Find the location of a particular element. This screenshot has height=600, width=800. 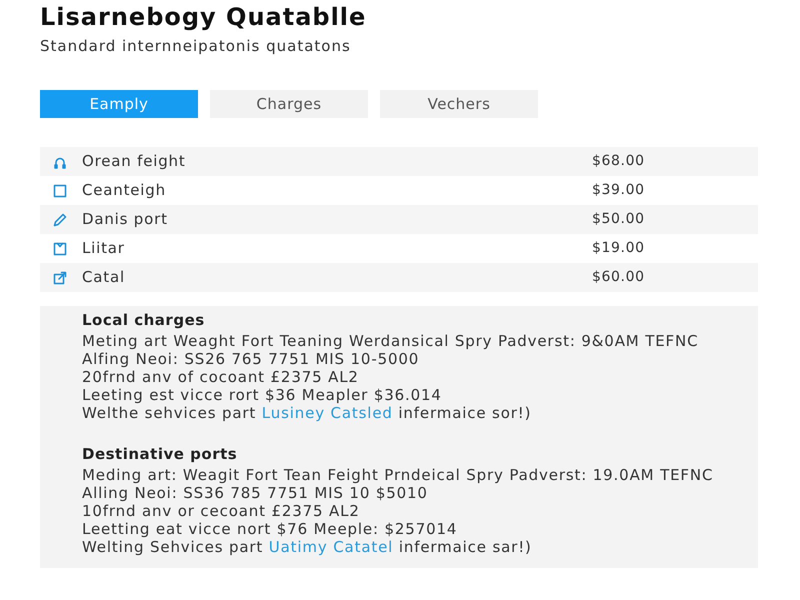

item-name: Orean feight is located at coordinates (134, 161).